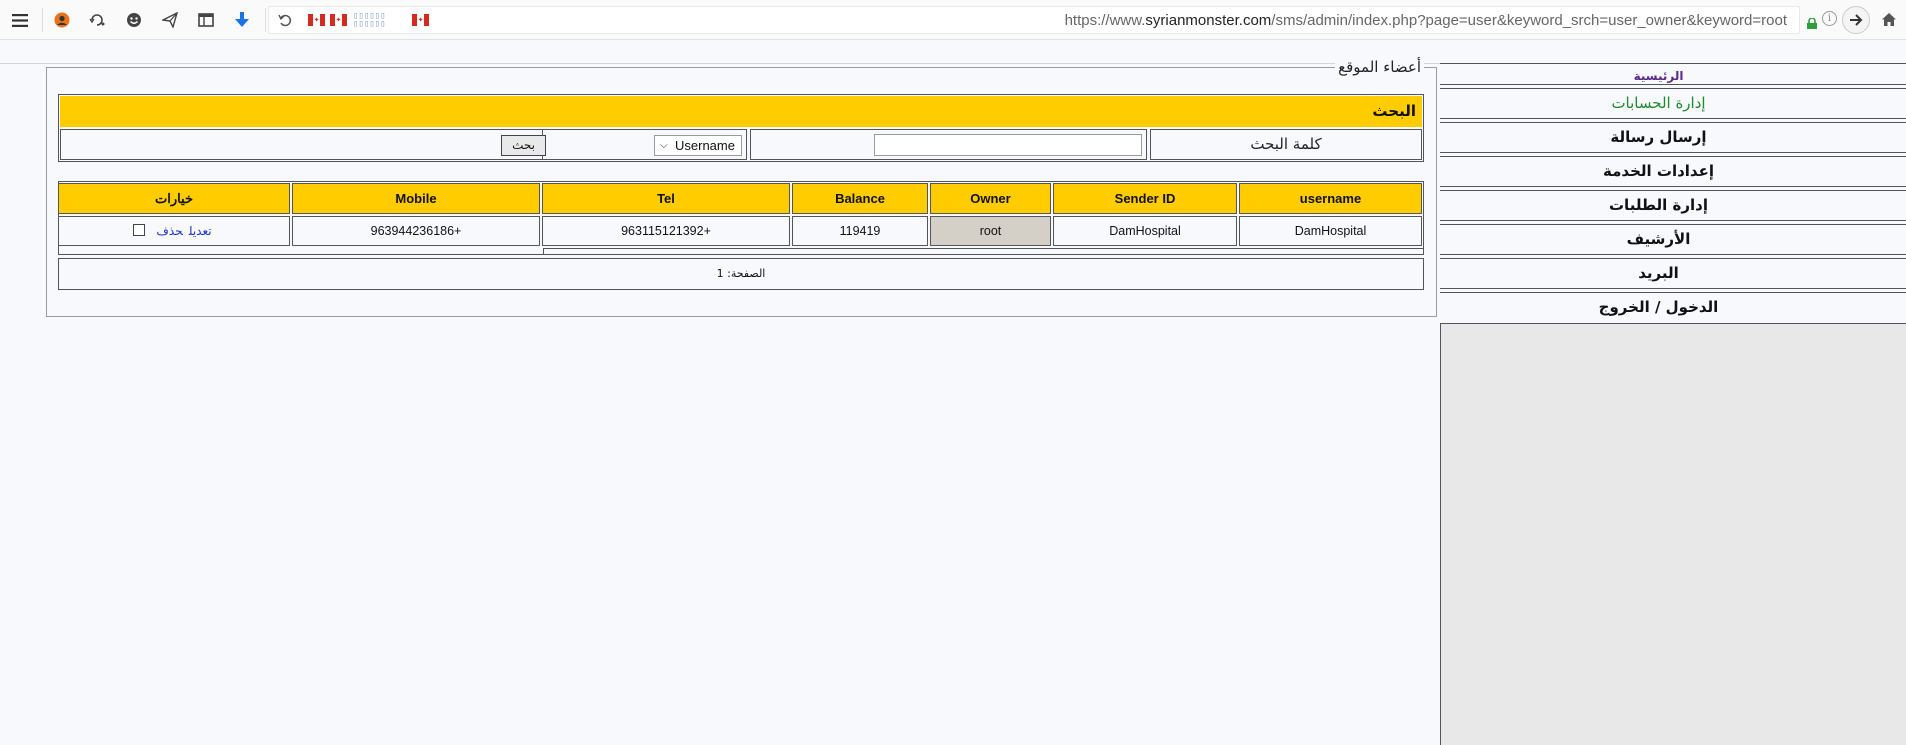 Image resolution: width=1906 pixels, height=745 pixels. Describe the element at coordinates (200, 231) in the screenshot. I see `edit-link: تعديل` at that location.